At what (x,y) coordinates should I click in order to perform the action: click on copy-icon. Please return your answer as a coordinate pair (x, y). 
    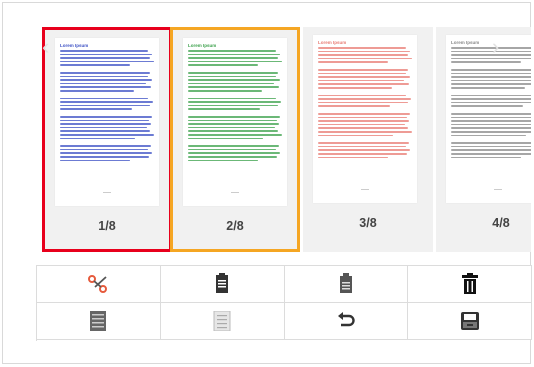
    Looking at the image, I should click on (222, 283).